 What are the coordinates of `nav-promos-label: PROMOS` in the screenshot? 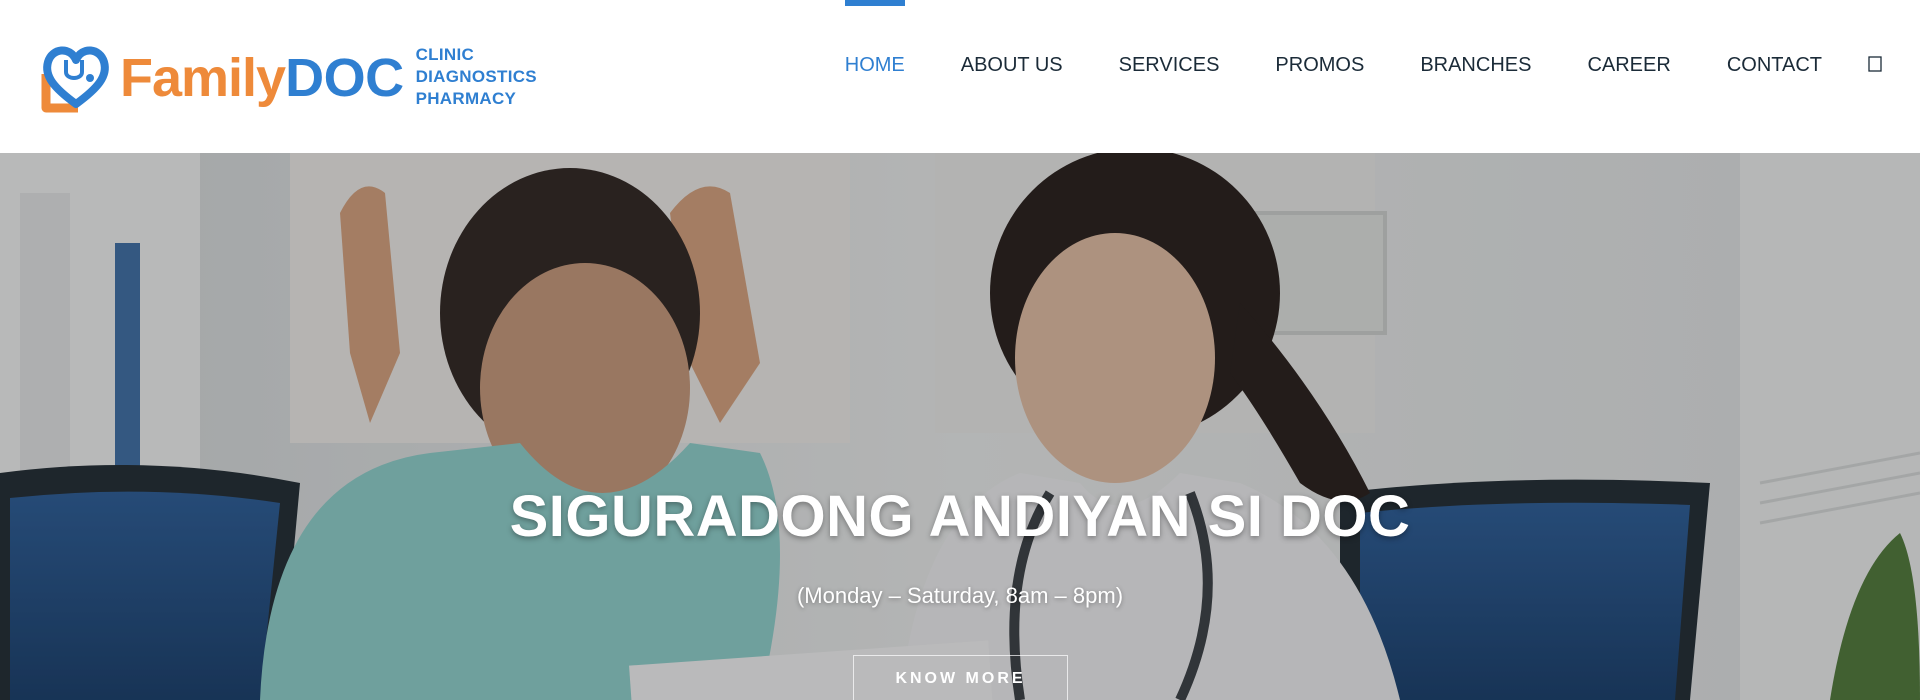 It's located at (1320, 64).